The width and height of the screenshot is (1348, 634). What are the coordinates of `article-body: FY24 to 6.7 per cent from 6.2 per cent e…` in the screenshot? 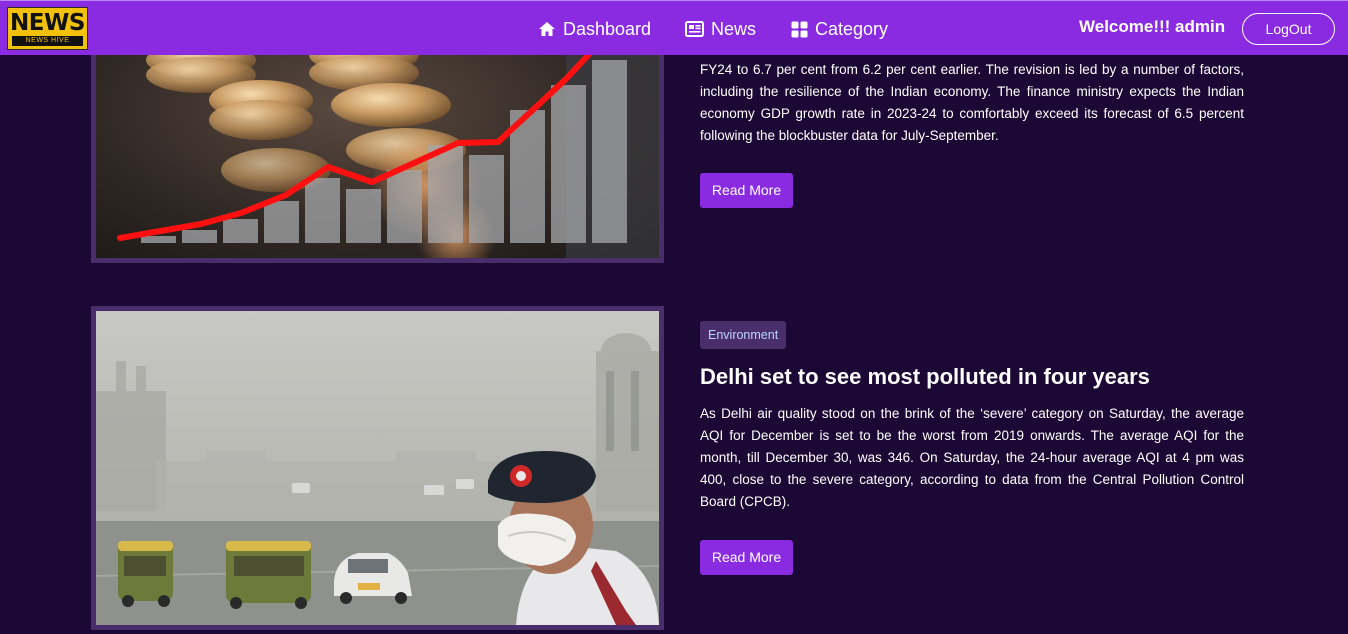 It's located at (972, 102).